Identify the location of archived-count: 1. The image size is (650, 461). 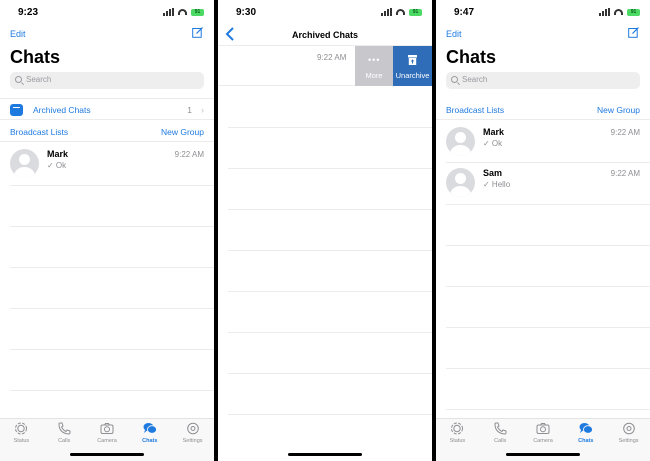
(189, 110).